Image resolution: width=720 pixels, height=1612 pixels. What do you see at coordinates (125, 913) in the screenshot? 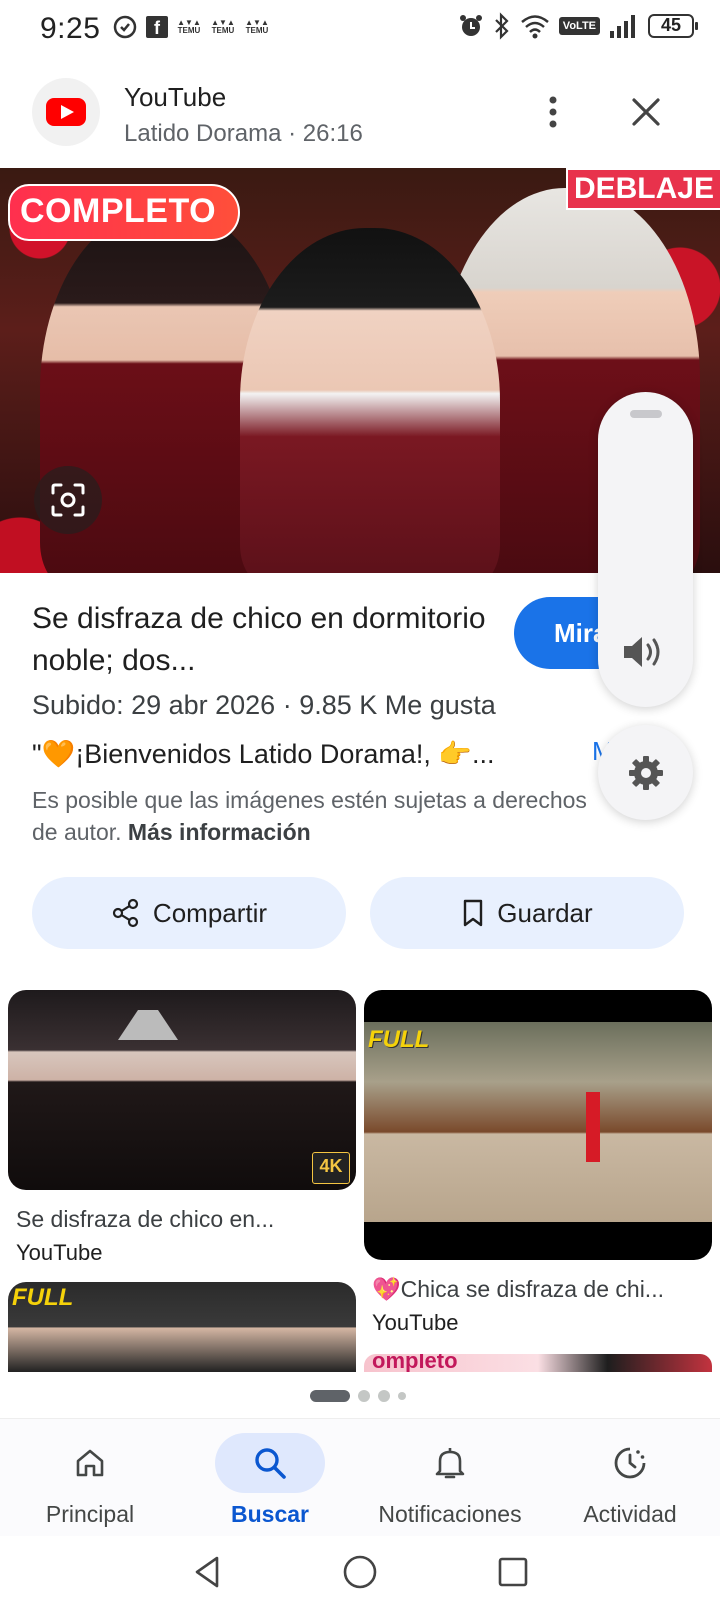
I see `share-icon` at bounding box center [125, 913].